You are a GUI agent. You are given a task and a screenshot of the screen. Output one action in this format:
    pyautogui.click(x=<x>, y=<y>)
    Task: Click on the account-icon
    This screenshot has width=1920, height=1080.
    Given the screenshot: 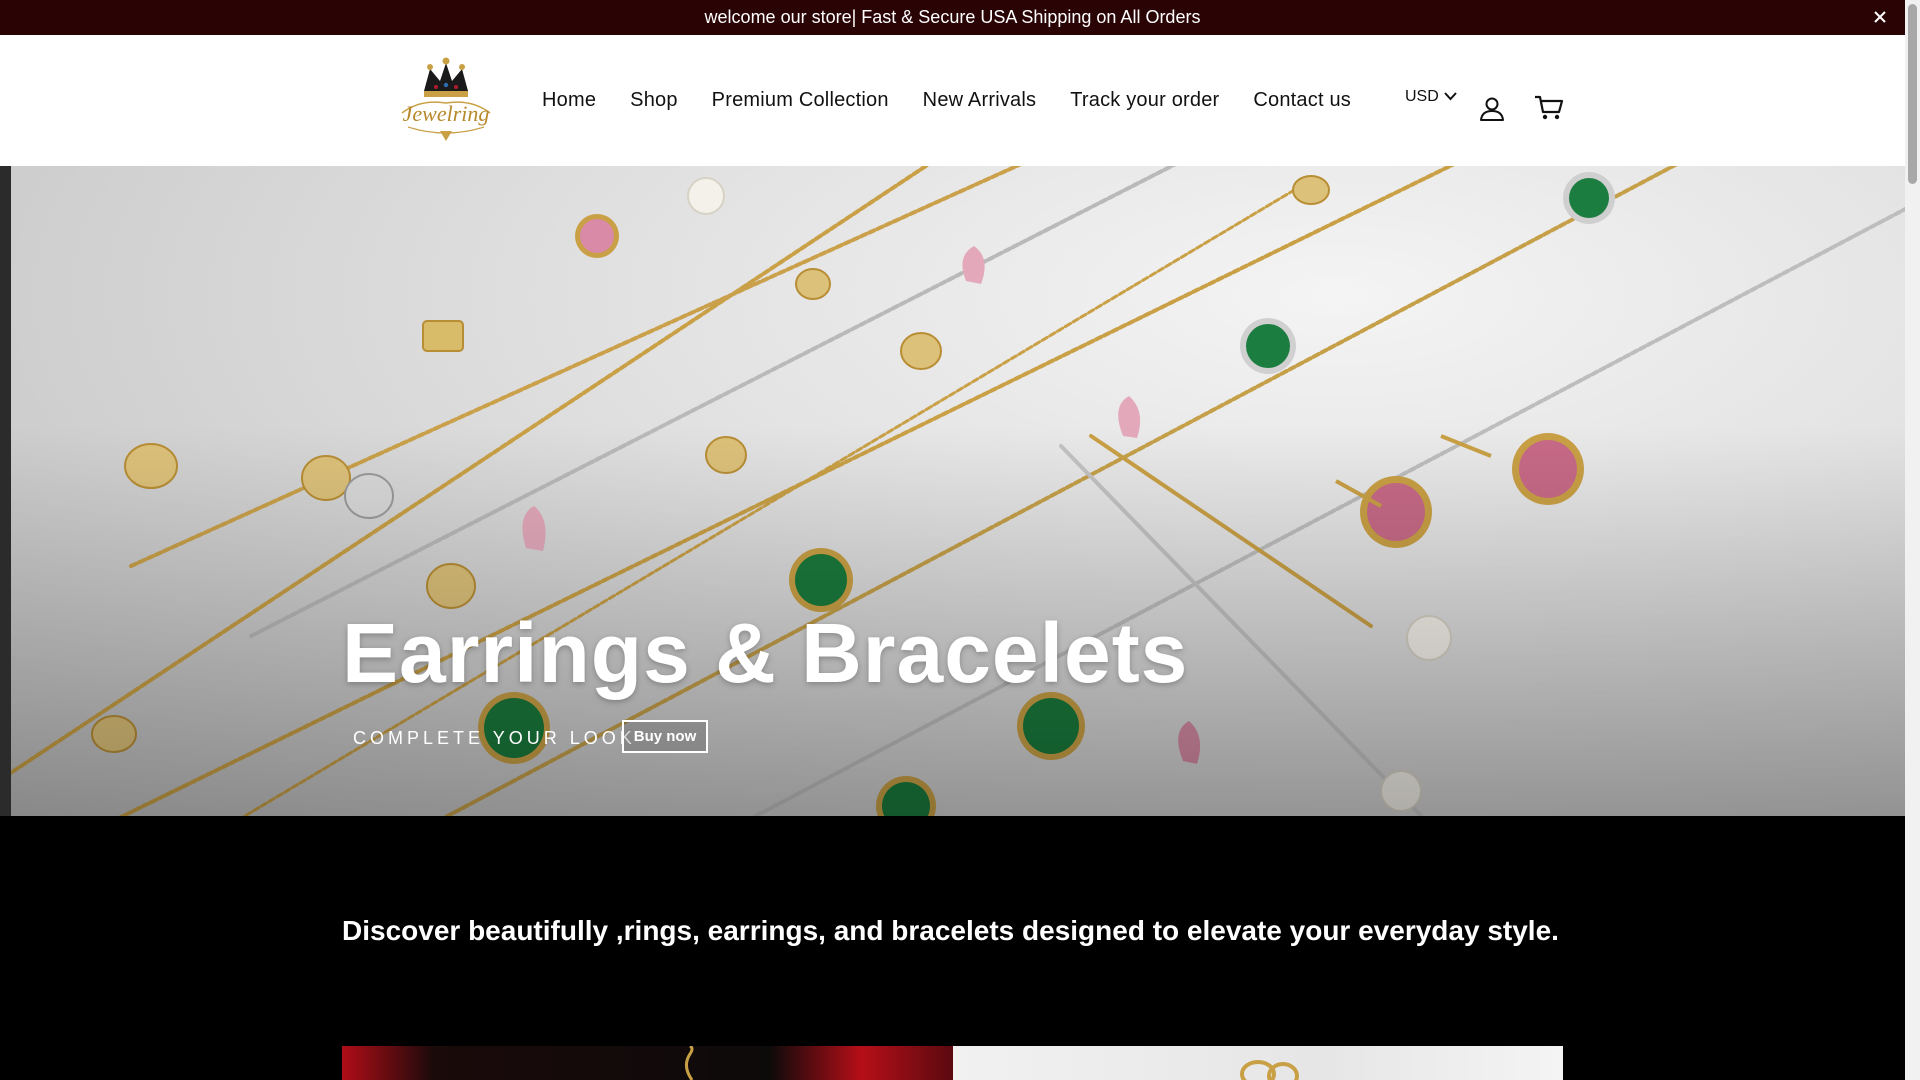 What is the action you would take?
    pyautogui.click(x=1492, y=109)
    